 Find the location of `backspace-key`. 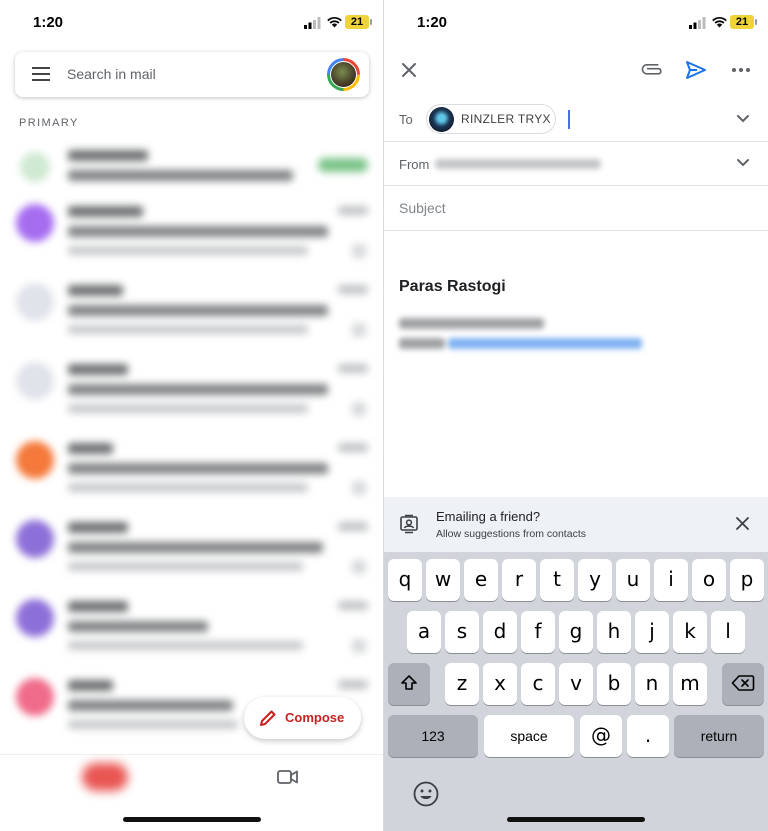

backspace-key is located at coordinates (743, 684).